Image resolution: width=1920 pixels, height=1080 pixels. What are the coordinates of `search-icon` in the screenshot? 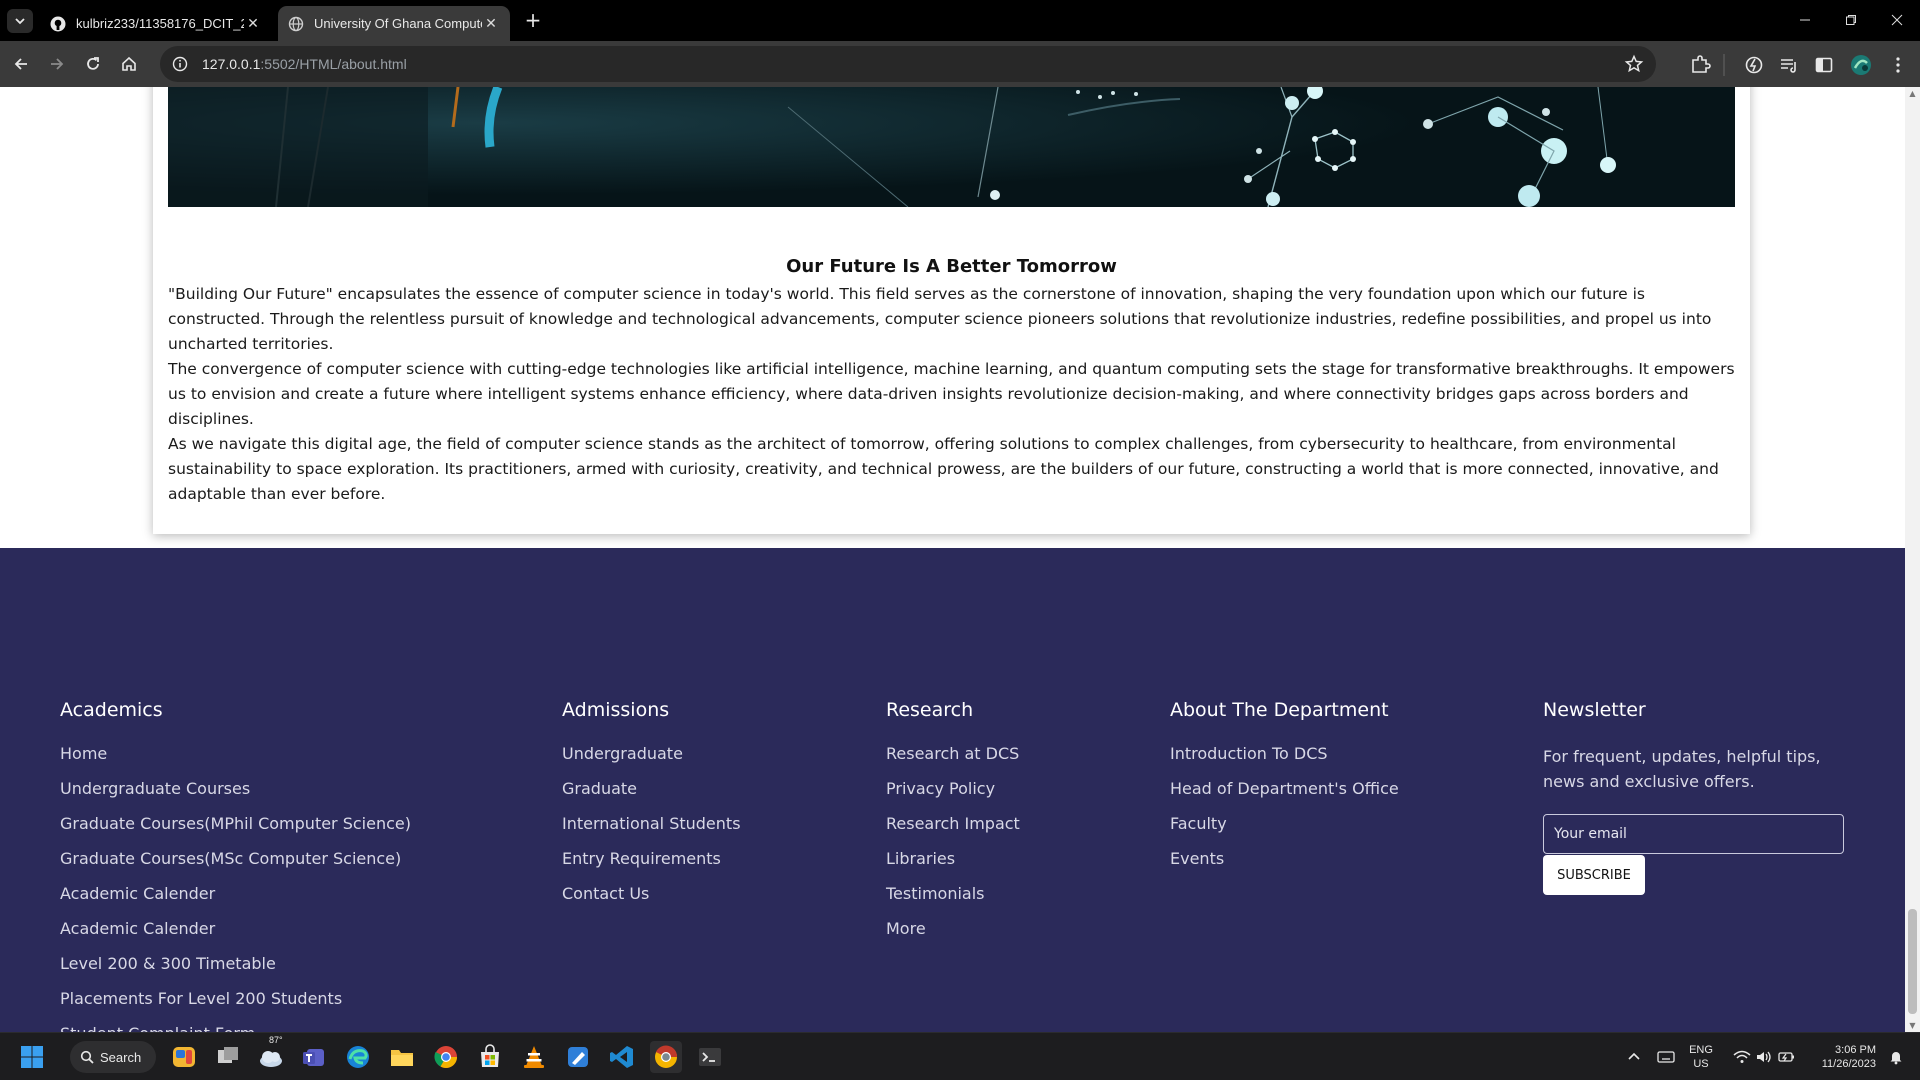 It's located at (87, 1057).